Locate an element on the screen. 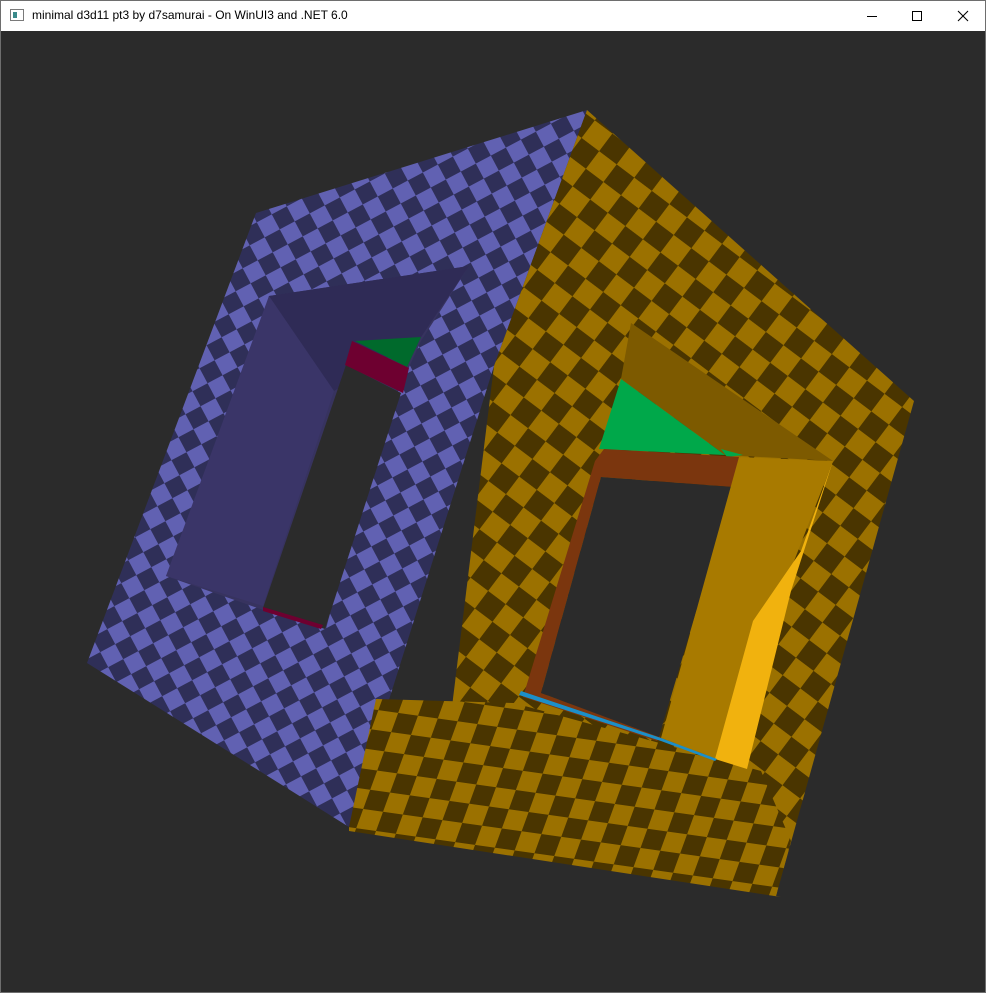 The width and height of the screenshot is (986, 993). close-button is located at coordinates (962, 16).